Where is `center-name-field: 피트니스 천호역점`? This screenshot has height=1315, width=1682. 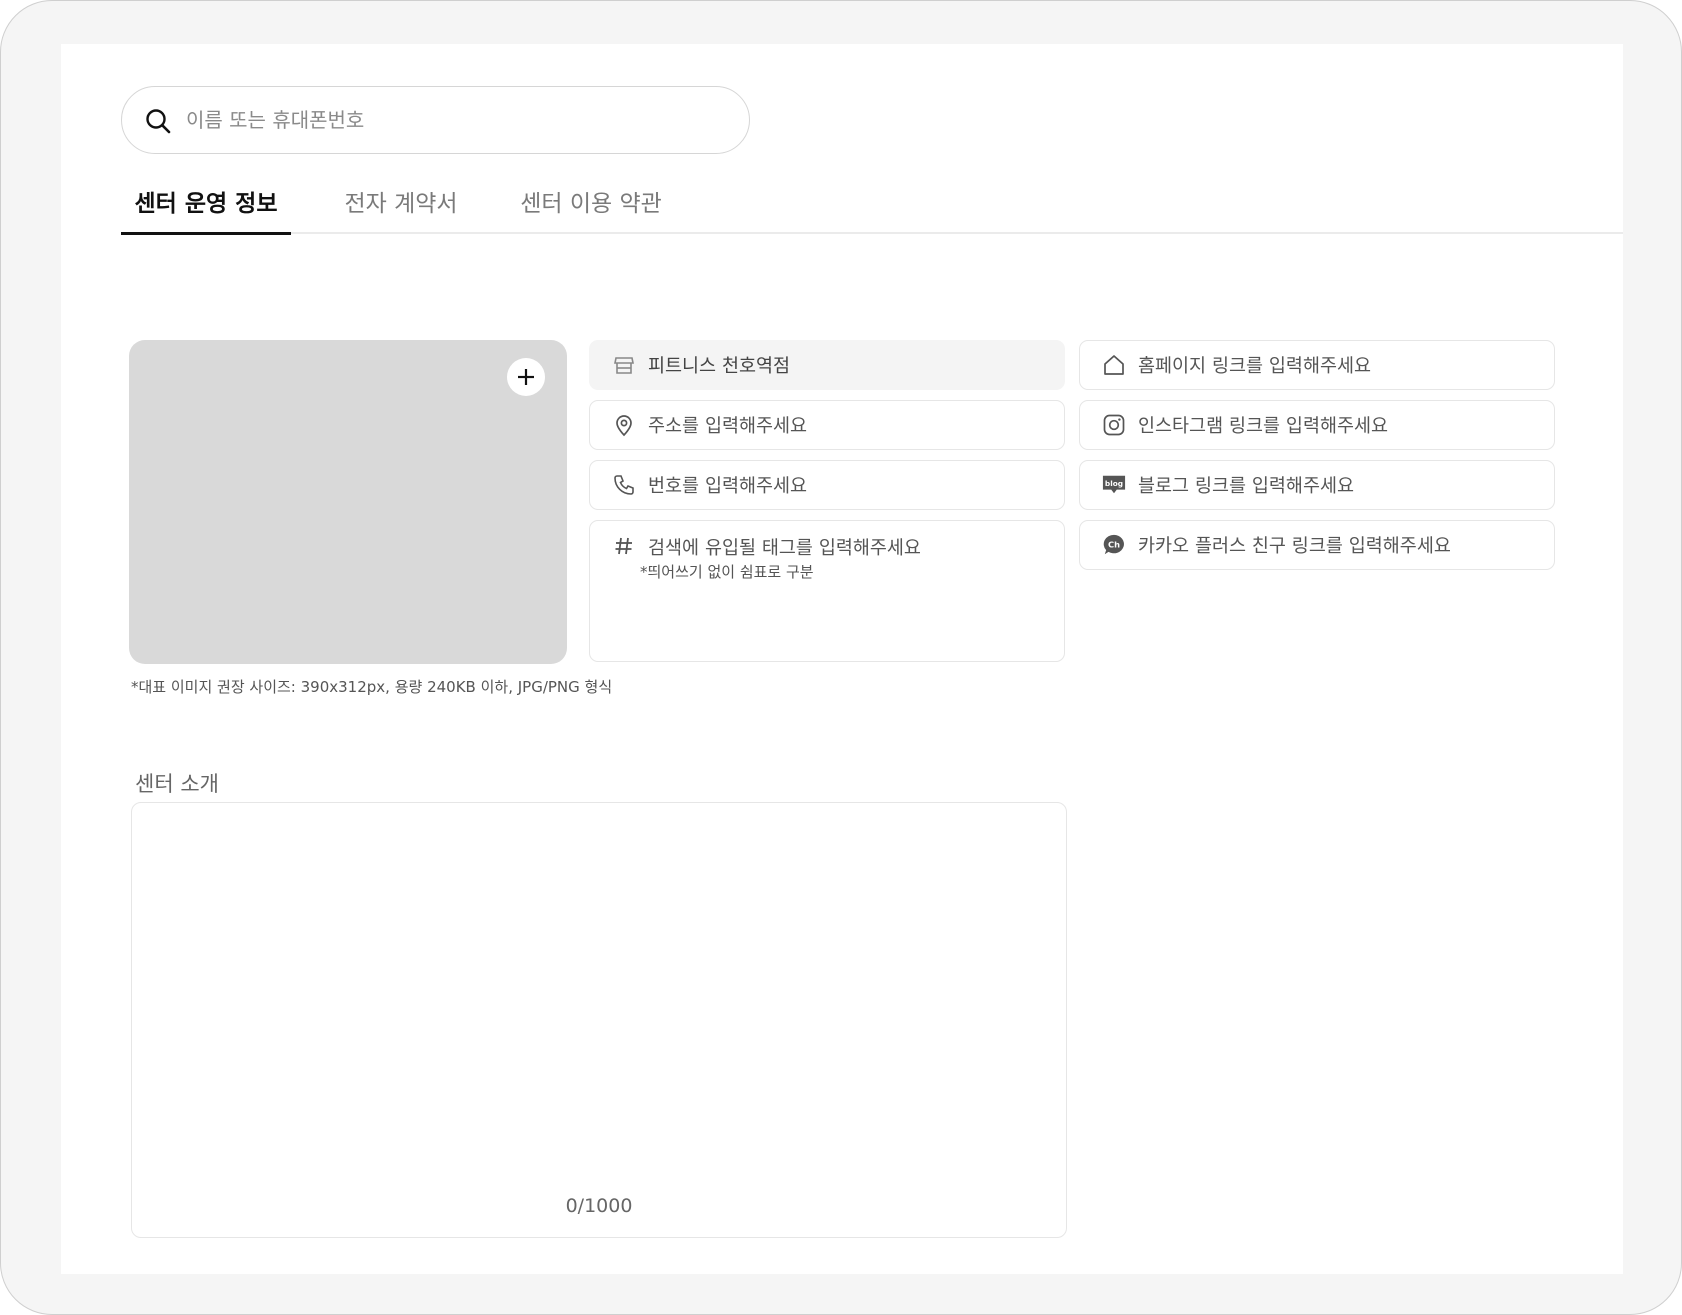
center-name-field: 피트니스 천호역점 is located at coordinates (827, 365).